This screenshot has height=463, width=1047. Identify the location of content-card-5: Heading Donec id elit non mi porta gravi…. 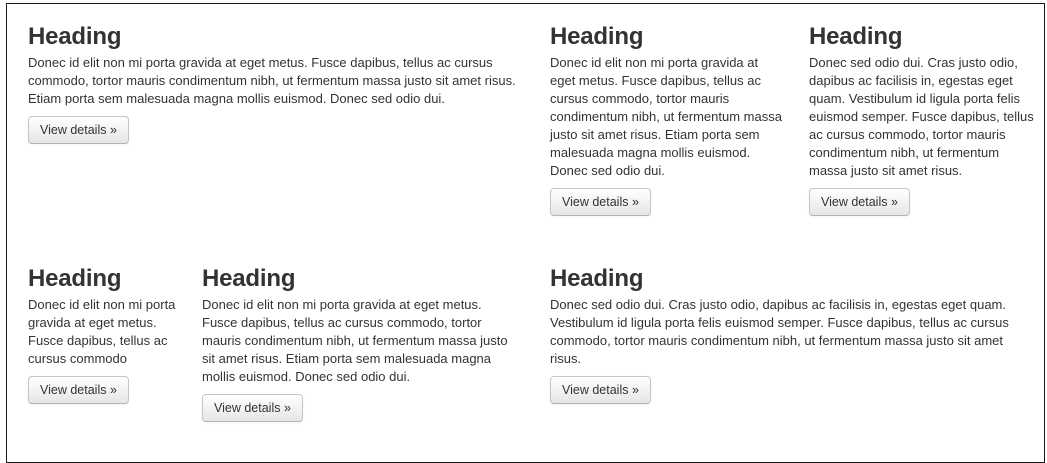
(361, 344).